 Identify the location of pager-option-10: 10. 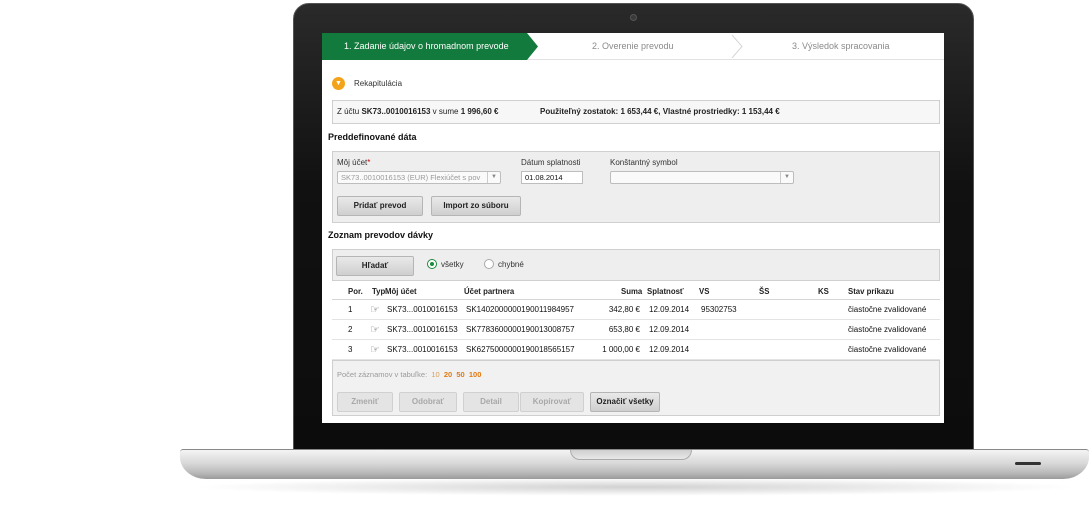
(435, 374).